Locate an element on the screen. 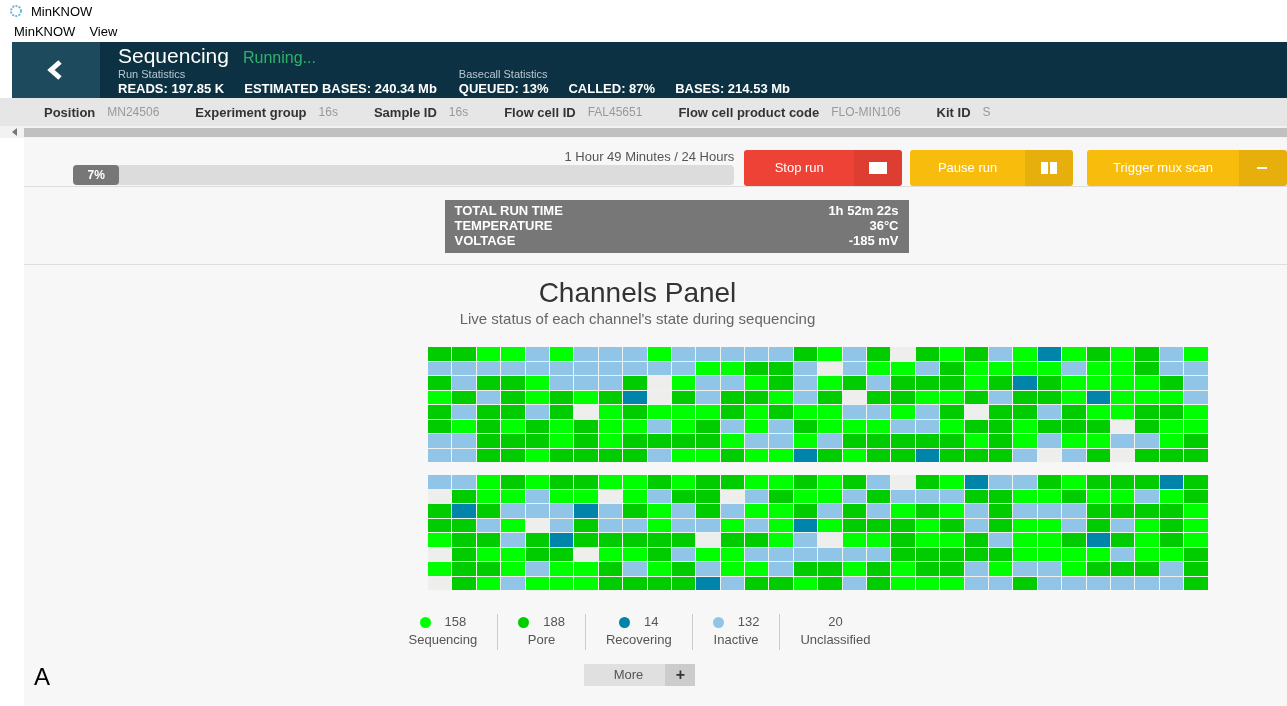 The width and height of the screenshot is (1287, 706). legend-count: 158 is located at coordinates (455, 622).